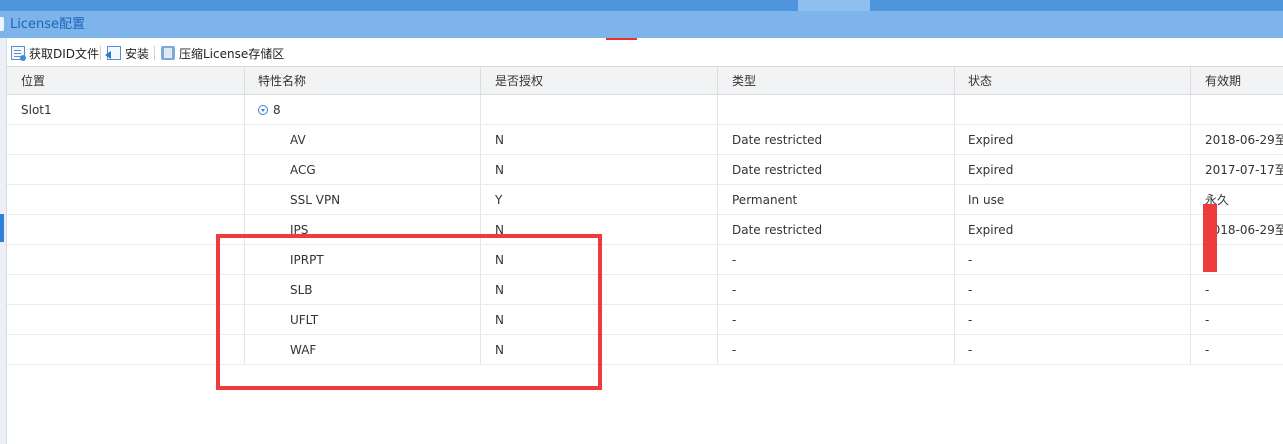 The width and height of the screenshot is (1283, 444). I want to click on get-did-file-label: 获取DID文件, so click(64, 53).